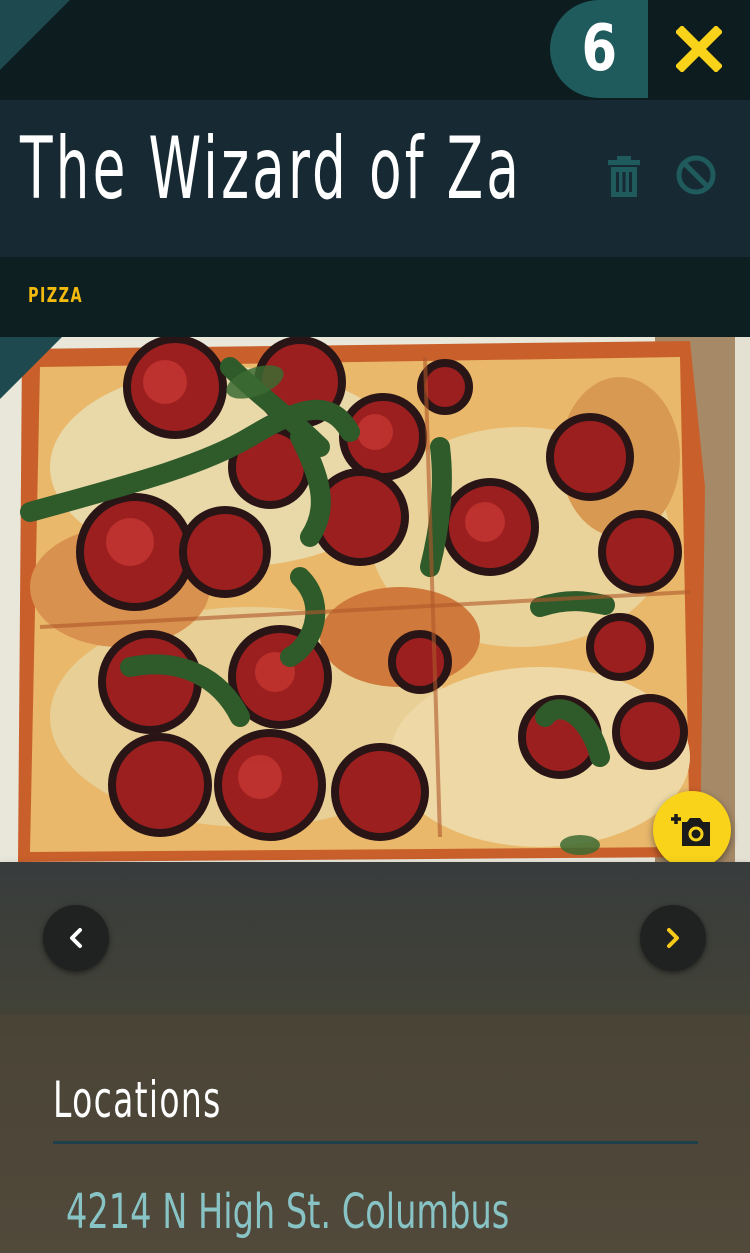  I want to click on previous-photo-button, so click(76, 938).